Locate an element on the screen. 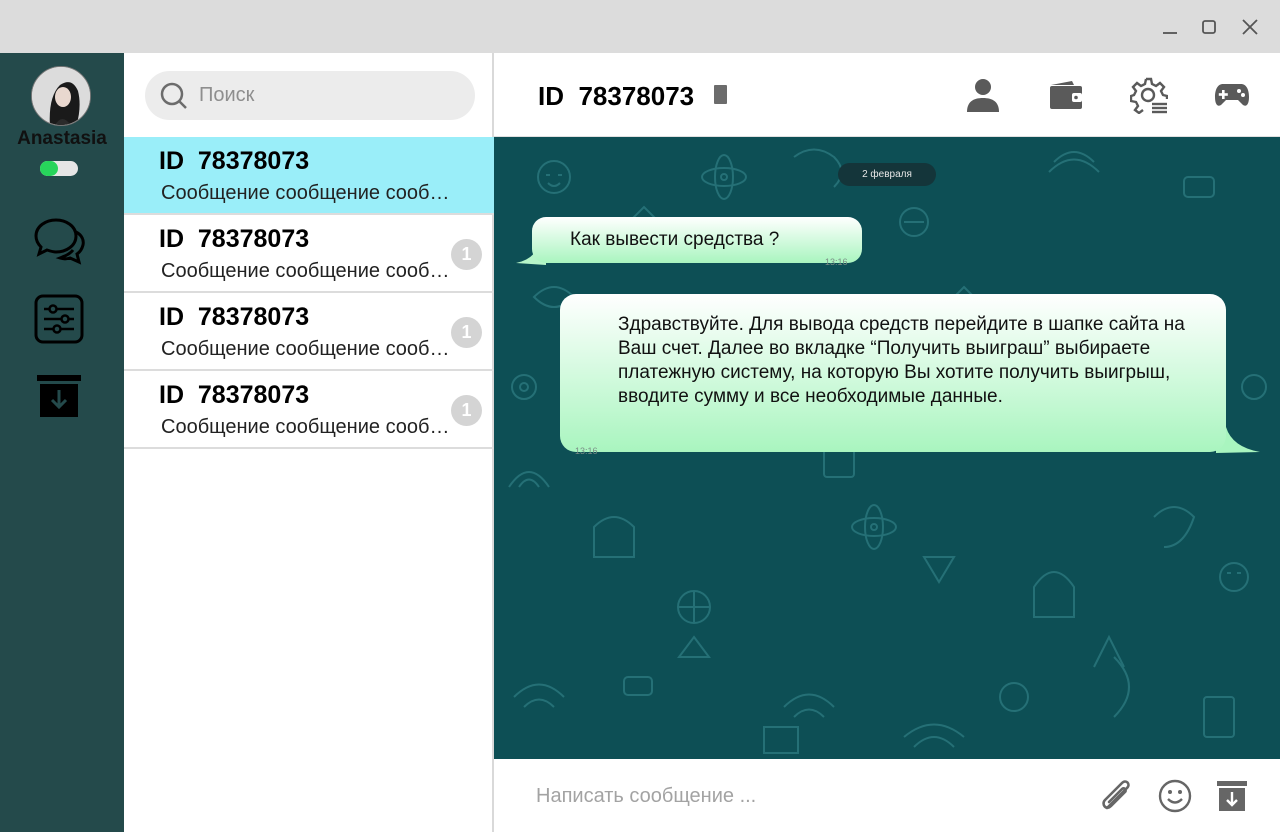 Image resolution: width=1280 pixels, height=832 pixels. message-input is located at coordinates (796, 796).